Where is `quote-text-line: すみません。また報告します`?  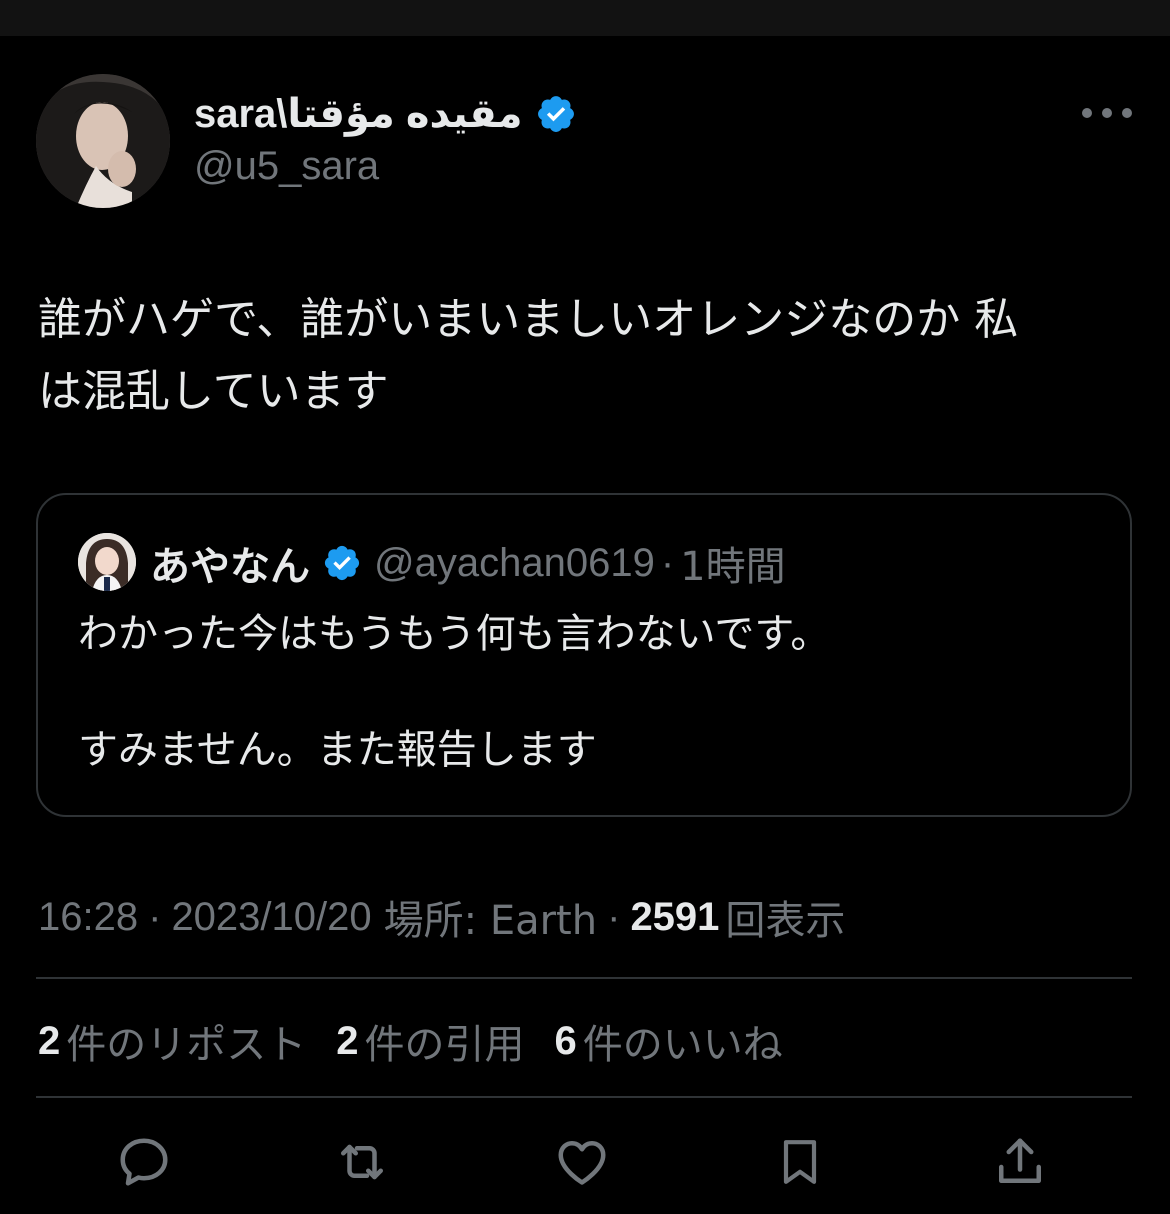
quote-text-line: すみません。また報告します is located at coordinates (337, 750).